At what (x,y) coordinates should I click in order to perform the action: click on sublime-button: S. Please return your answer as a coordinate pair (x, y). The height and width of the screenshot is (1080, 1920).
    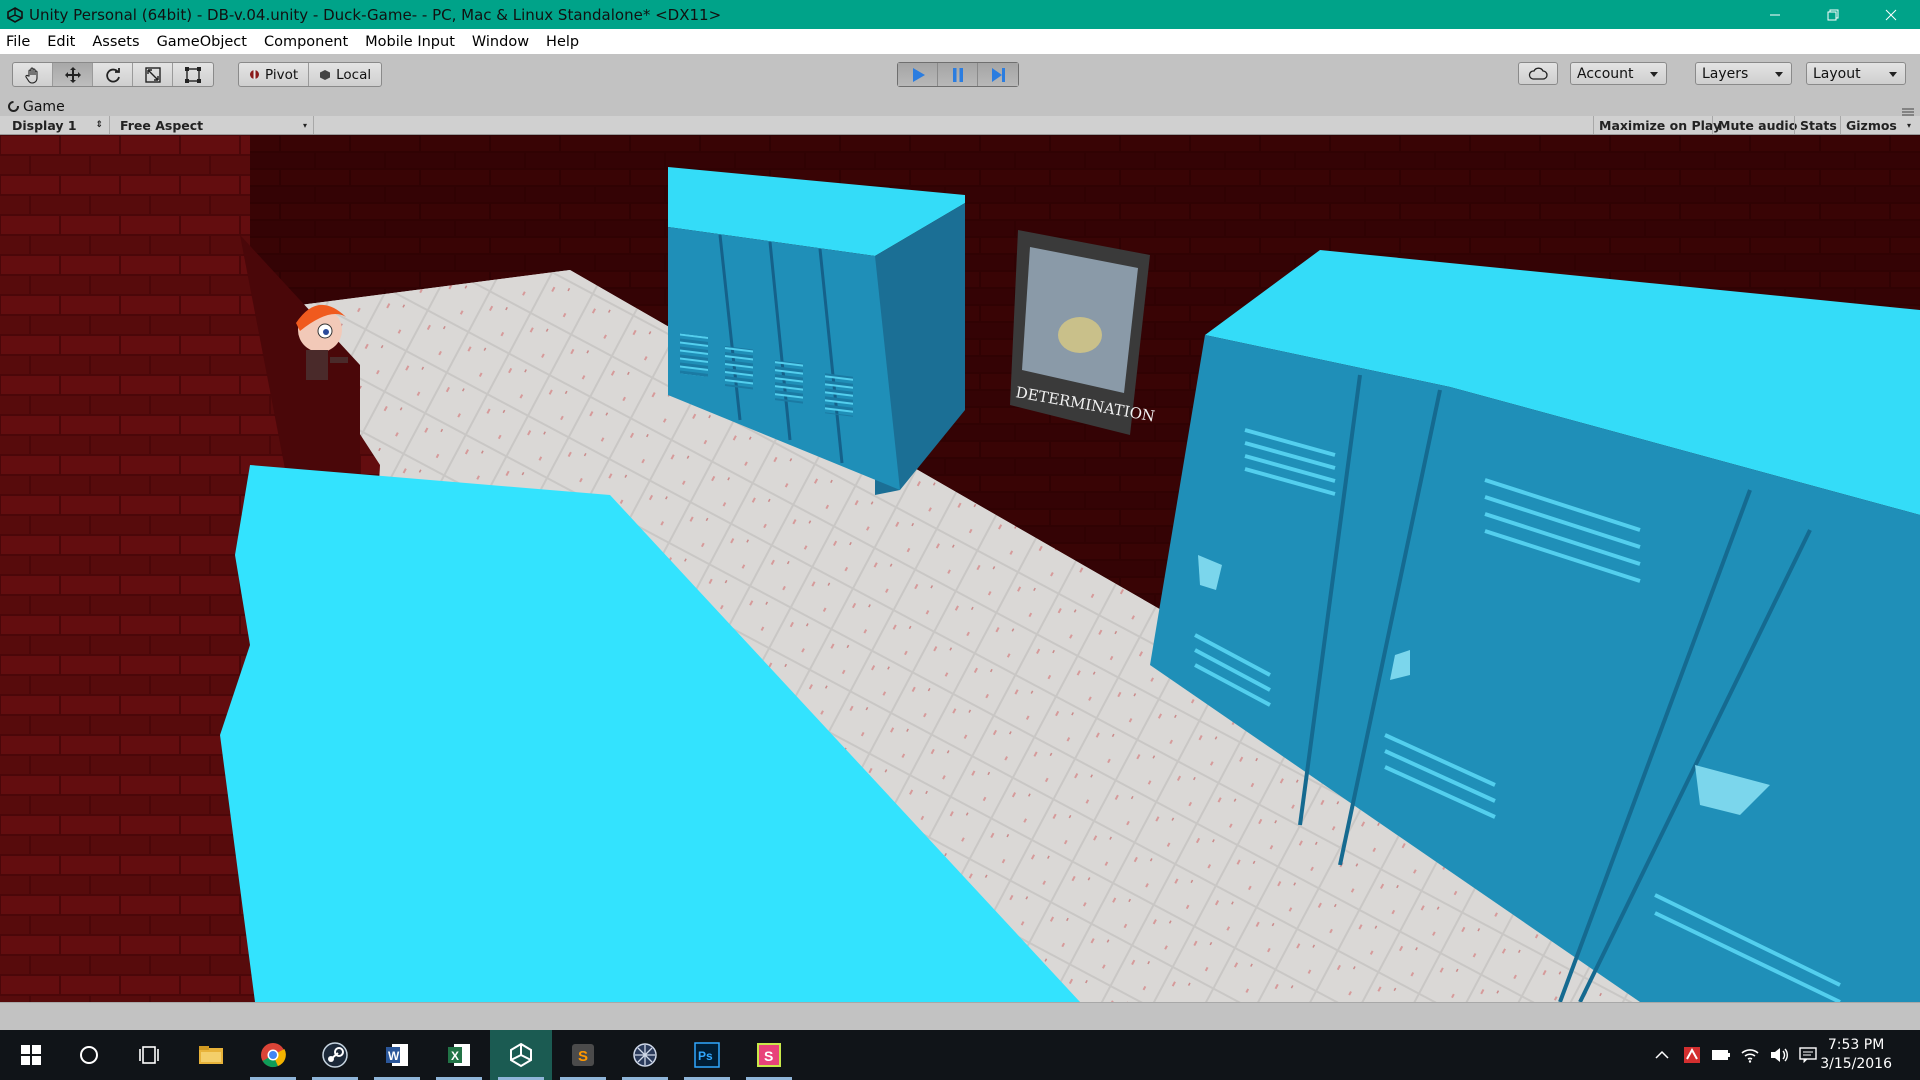
    Looking at the image, I should click on (583, 1055).